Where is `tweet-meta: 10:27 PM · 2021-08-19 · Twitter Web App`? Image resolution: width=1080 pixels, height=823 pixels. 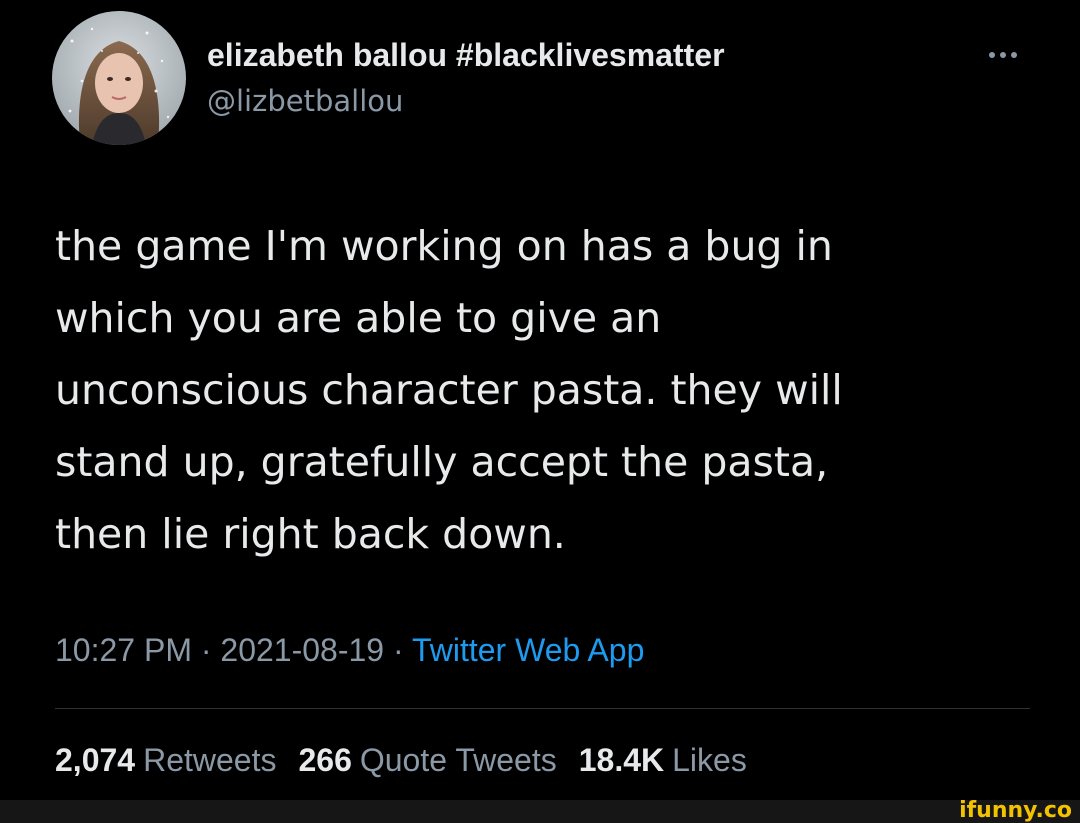
tweet-meta: 10:27 PM · 2021-08-19 · Twitter Web App is located at coordinates (349, 650).